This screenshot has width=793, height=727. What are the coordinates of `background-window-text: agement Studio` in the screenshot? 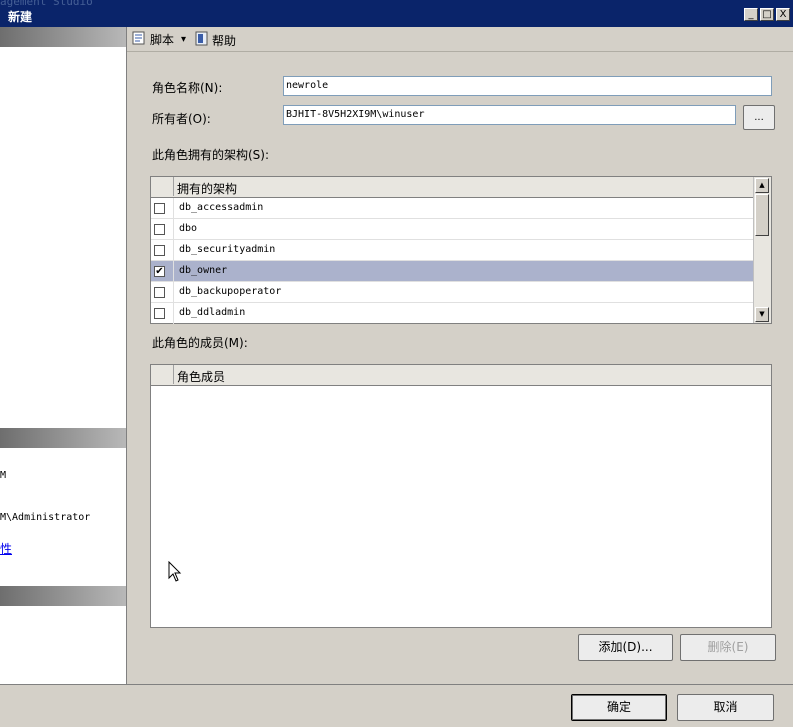 It's located at (46, 4).